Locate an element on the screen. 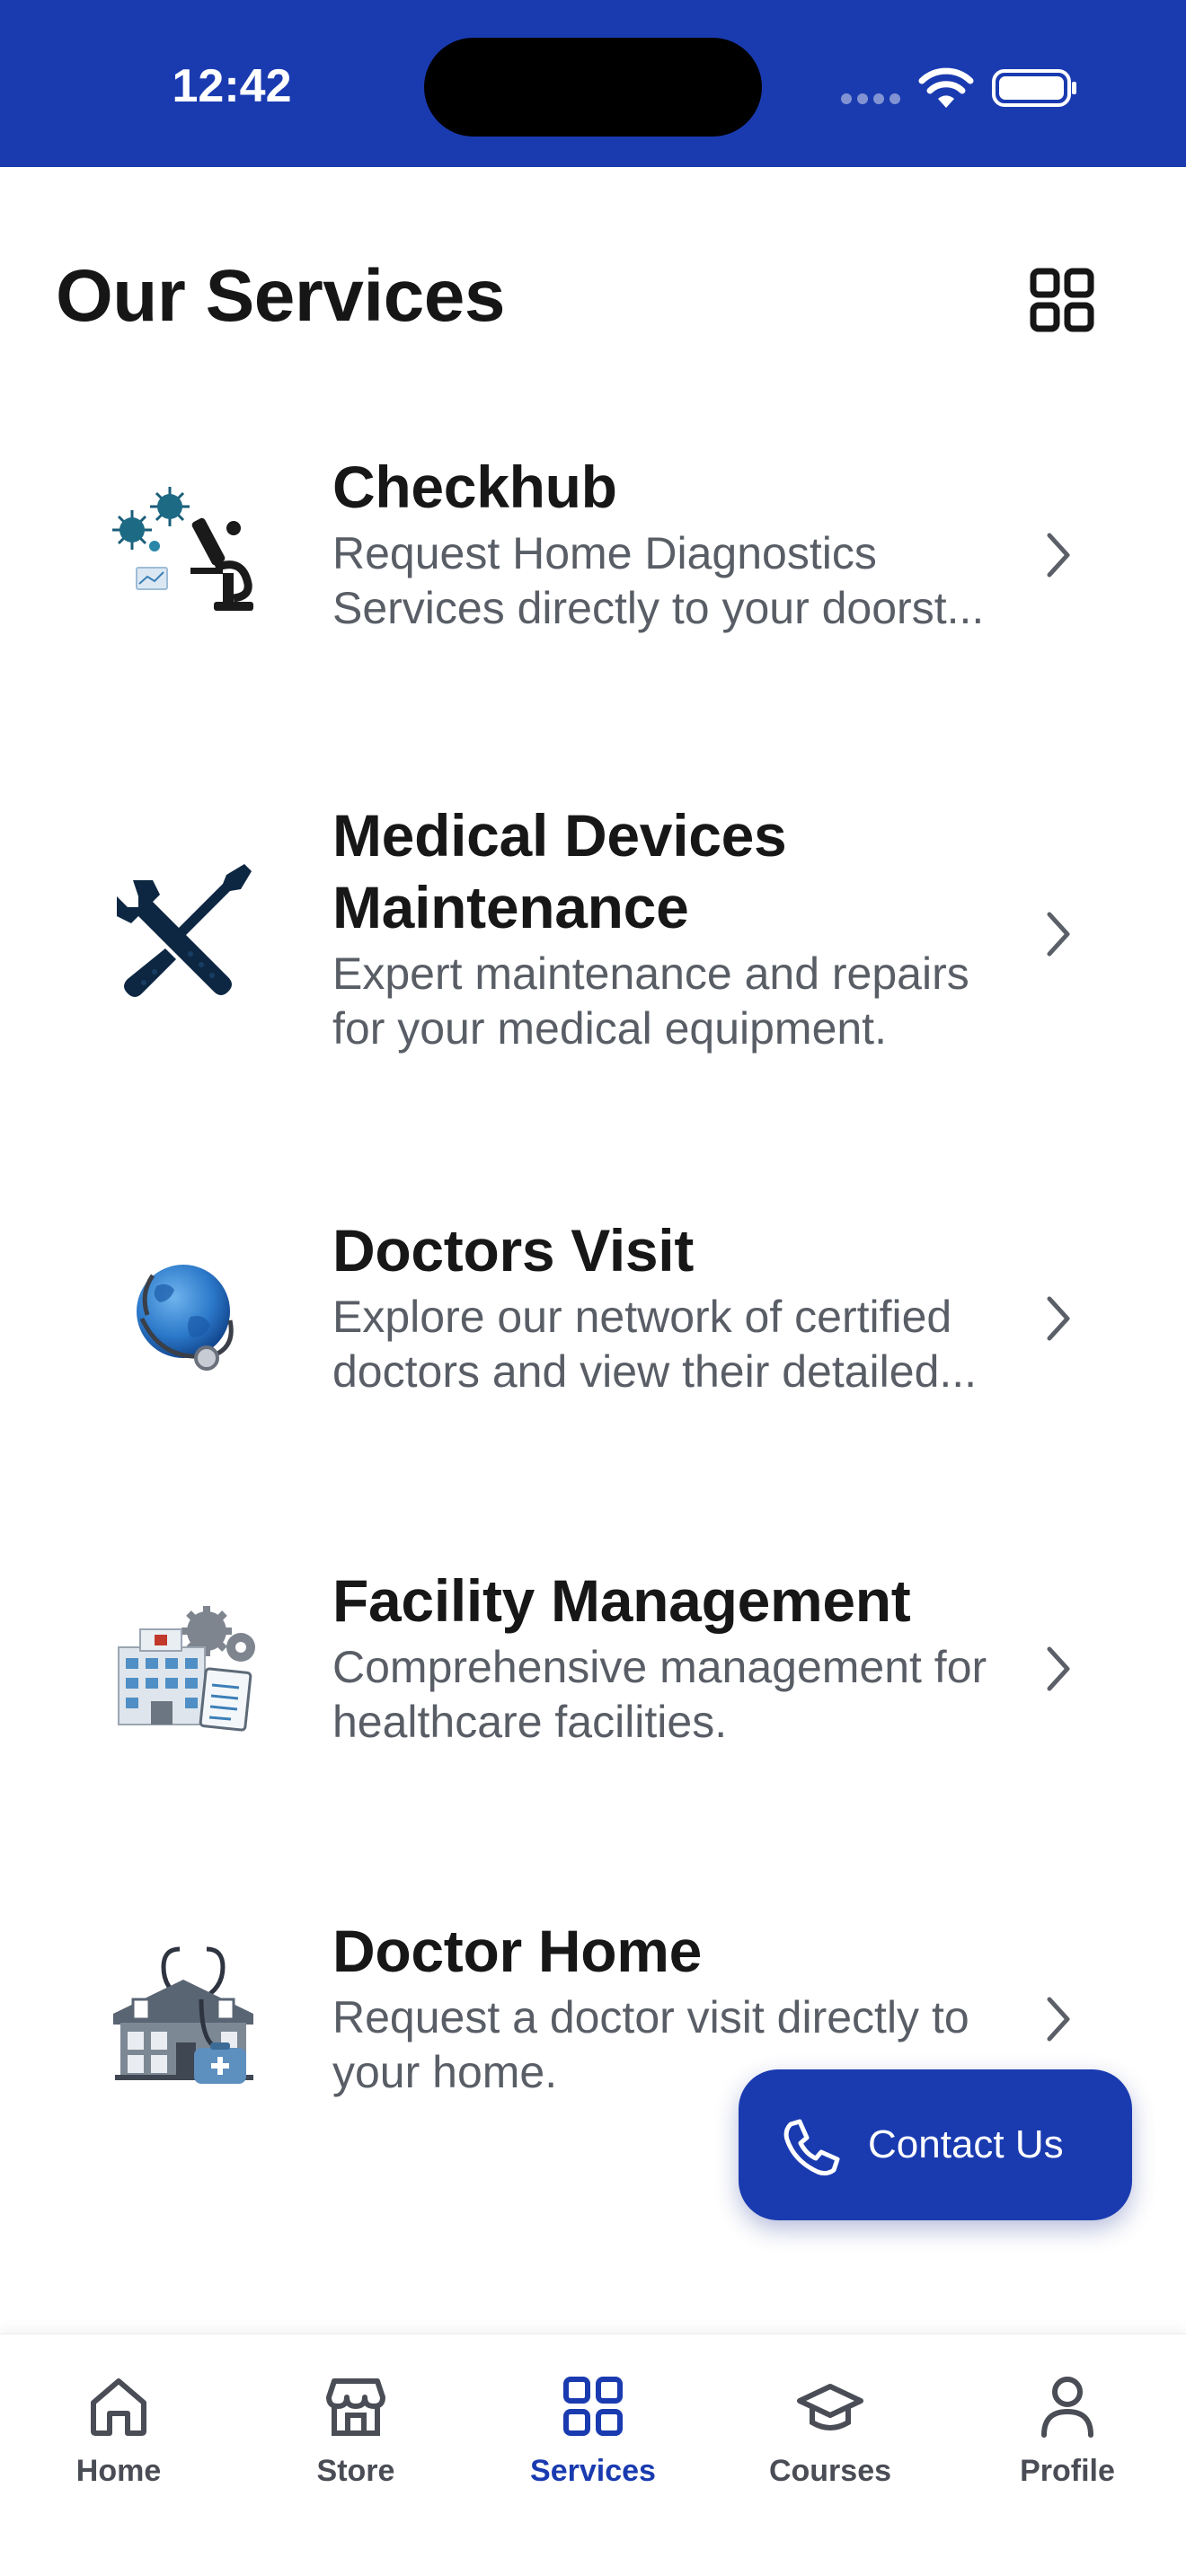 The image size is (1186, 2576). tab-store: Store is located at coordinates (355, 2424).